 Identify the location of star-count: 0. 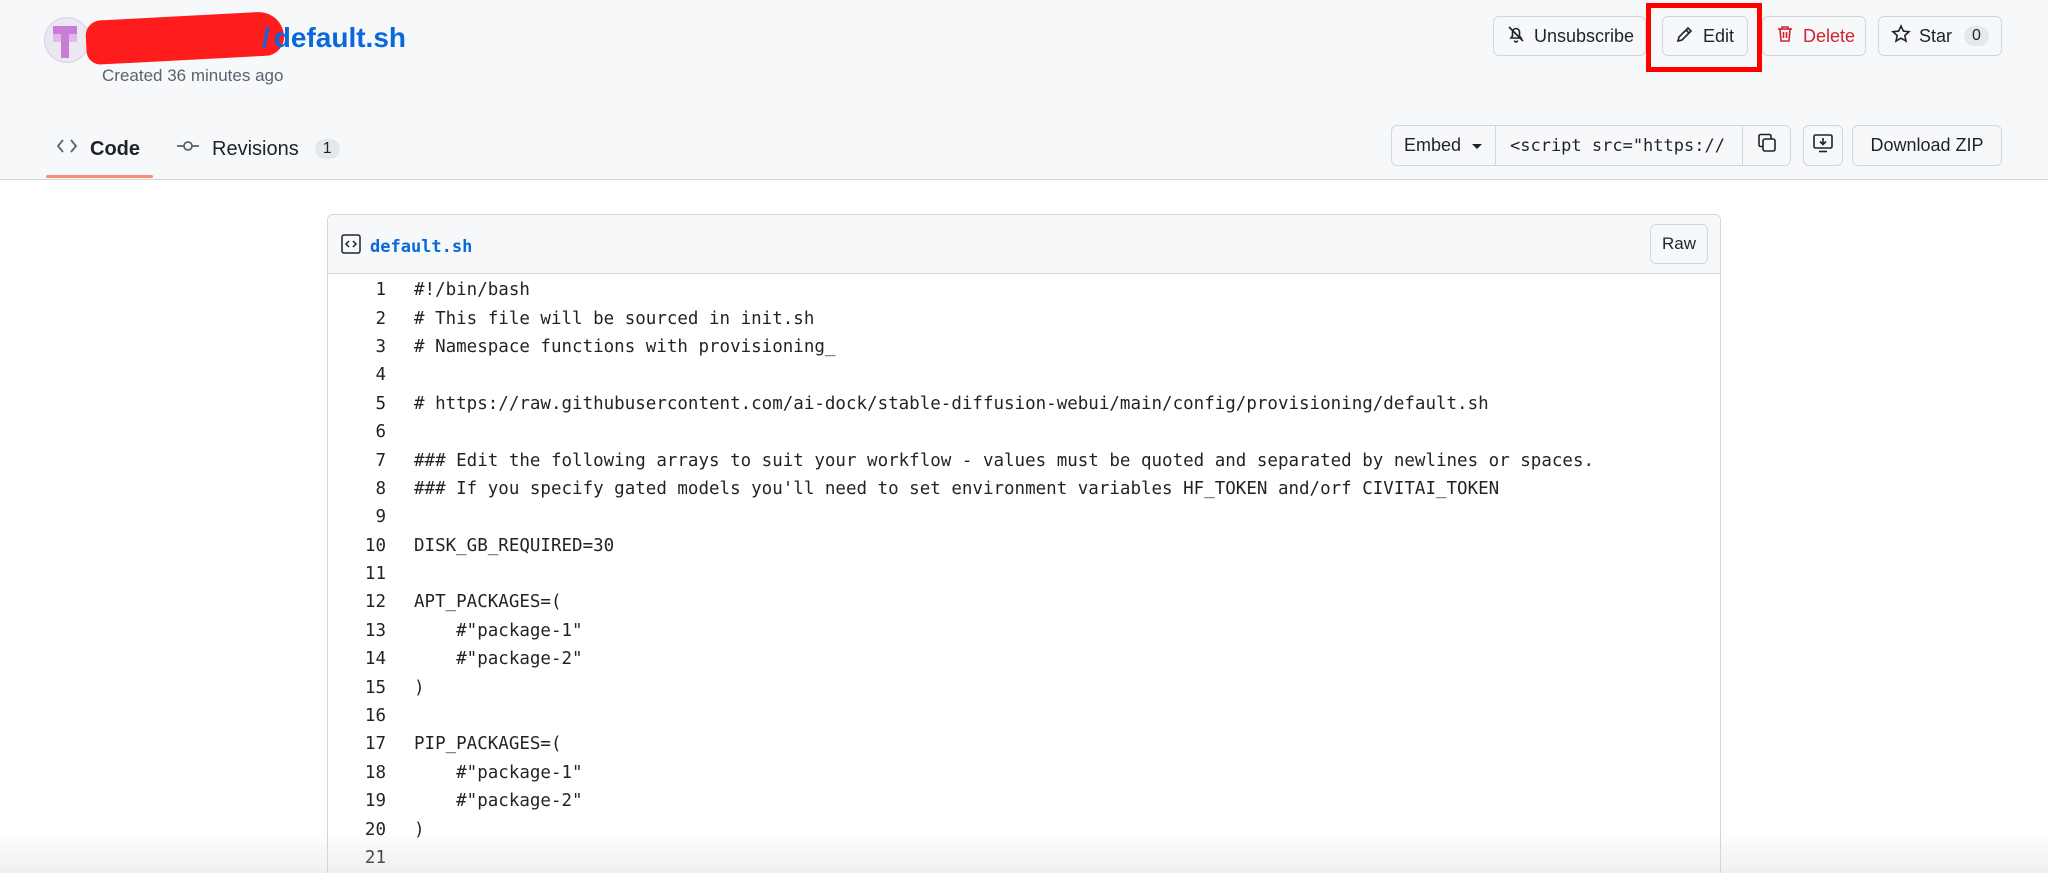
(1976, 36).